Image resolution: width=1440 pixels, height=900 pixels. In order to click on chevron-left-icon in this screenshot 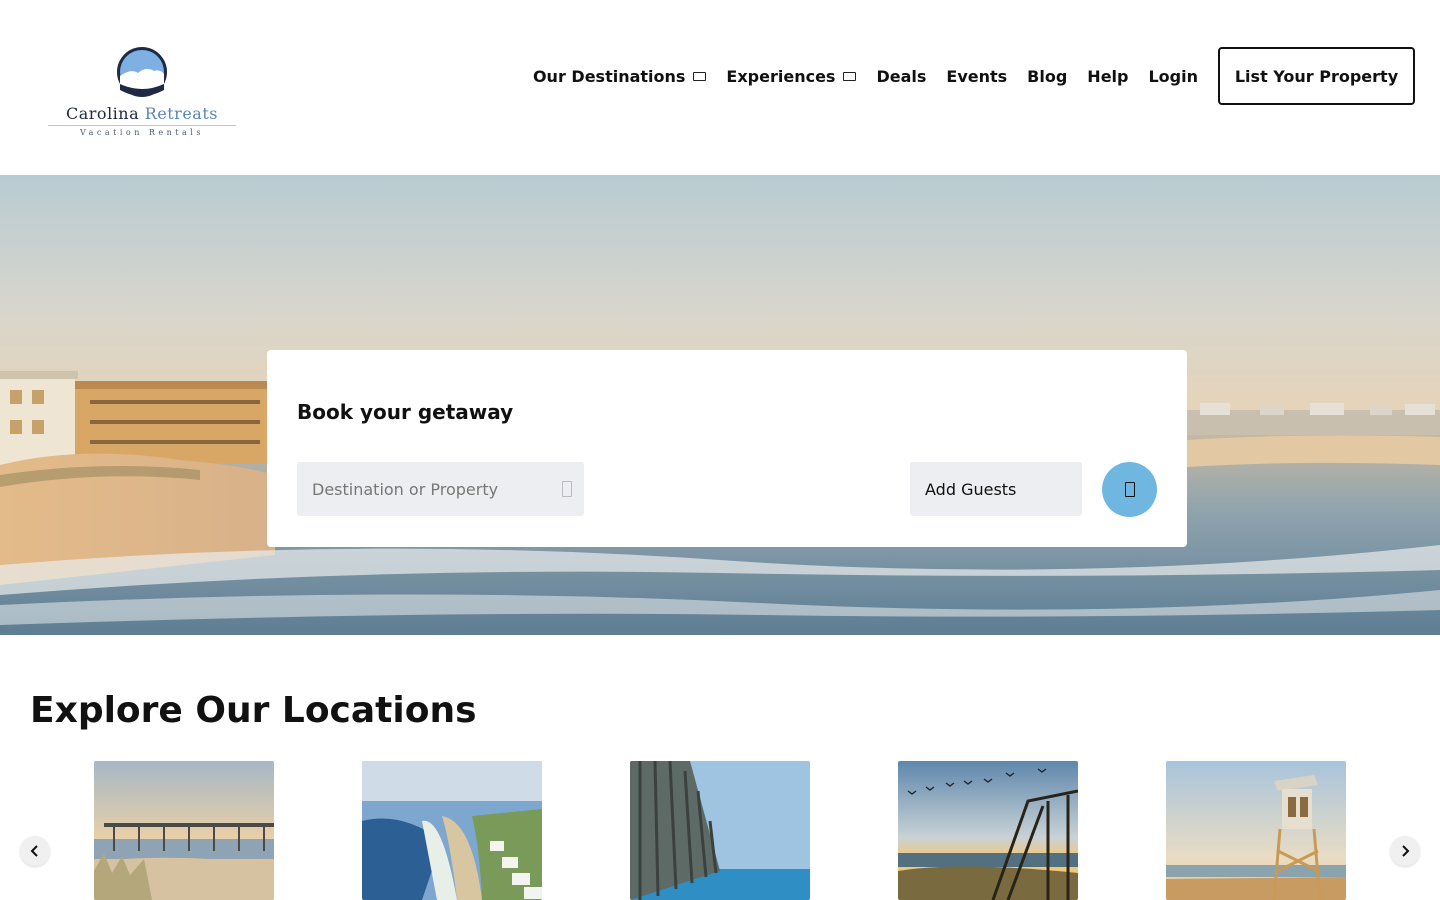, I will do `click(34, 851)`.